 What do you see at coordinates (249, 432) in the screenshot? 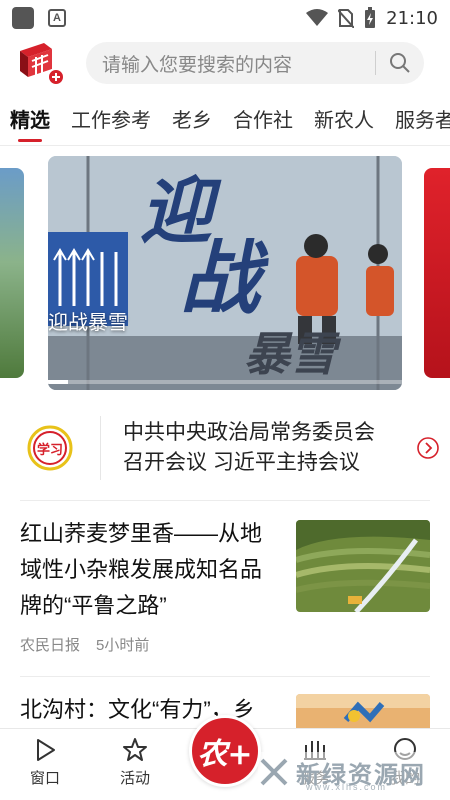
I see `ticker-line-1: 中共中央政治局常务委员会` at bounding box center [249, 432].